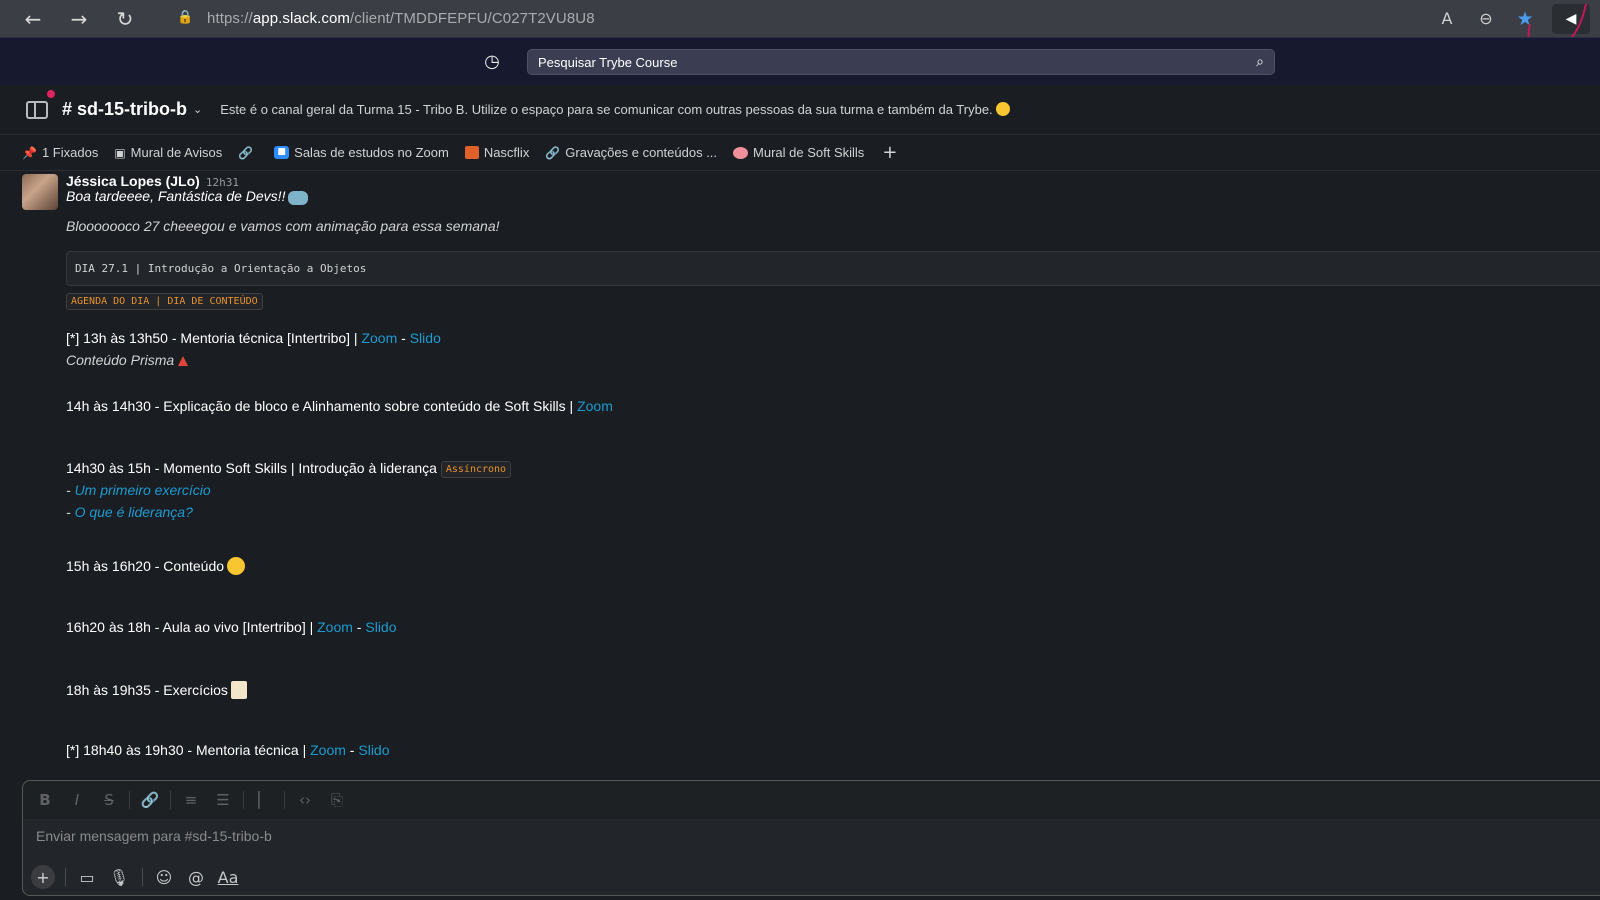  I want to click on author-name: Jéssica Lopes (JLo), so click(133, 181).